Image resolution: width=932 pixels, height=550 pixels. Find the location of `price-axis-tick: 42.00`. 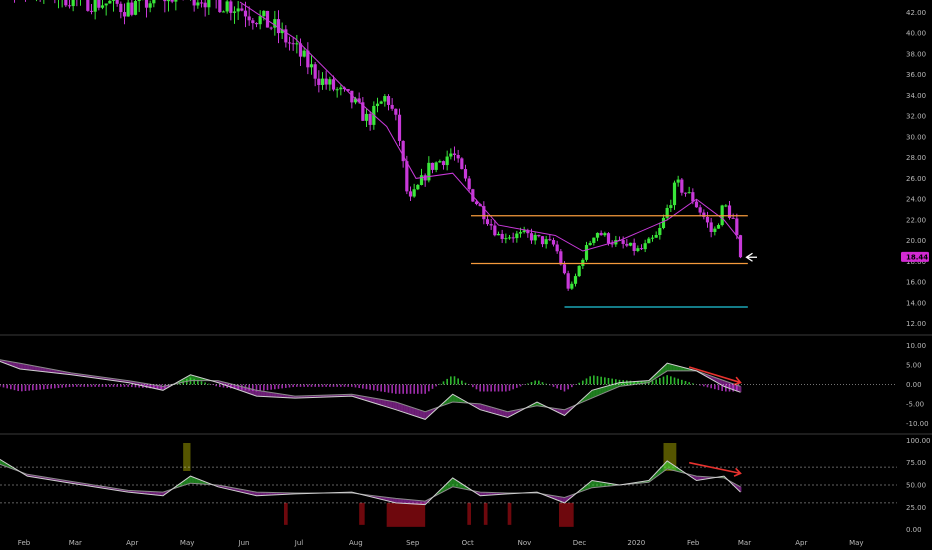

price-axis-tick: 42.00 is located at coordinates (916, 13).